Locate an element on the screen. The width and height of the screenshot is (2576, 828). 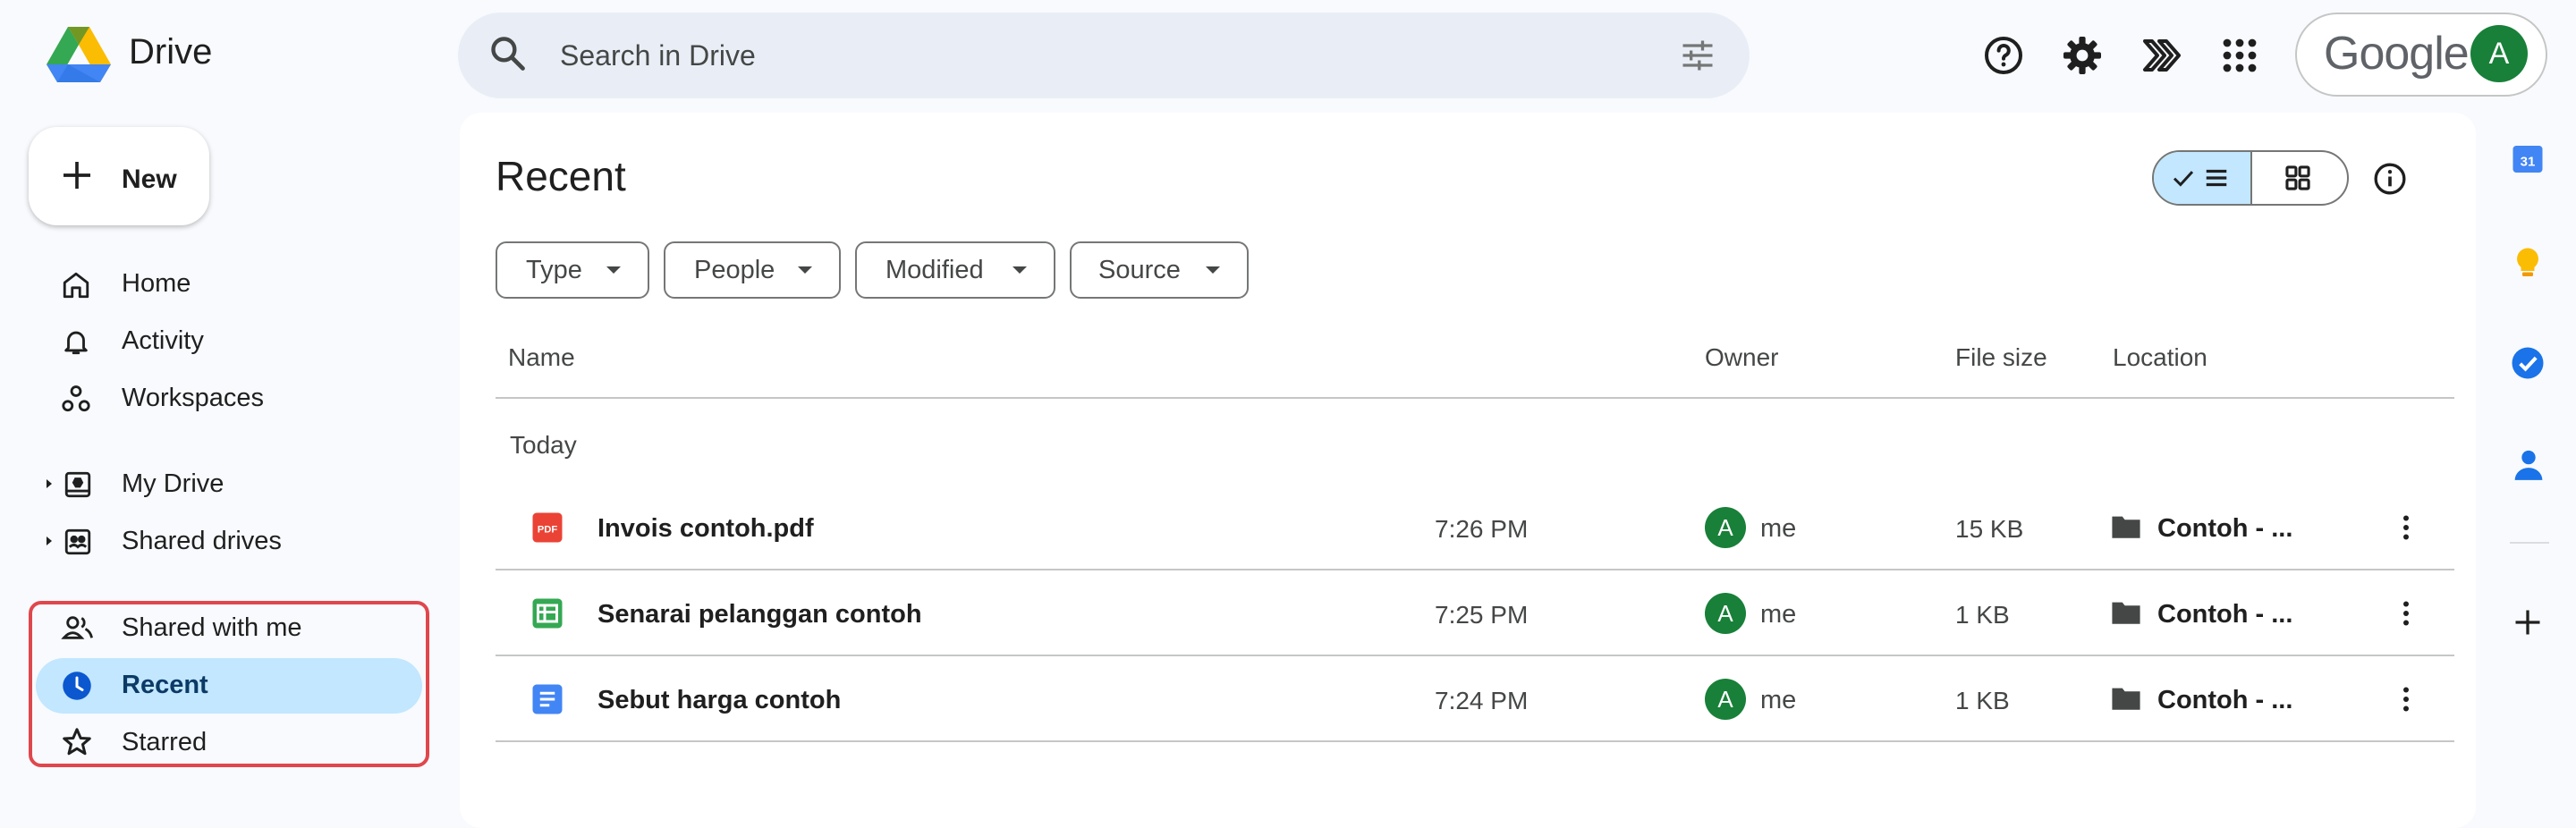
sidebar-item-label: Home is located at coordinates (156, 284).